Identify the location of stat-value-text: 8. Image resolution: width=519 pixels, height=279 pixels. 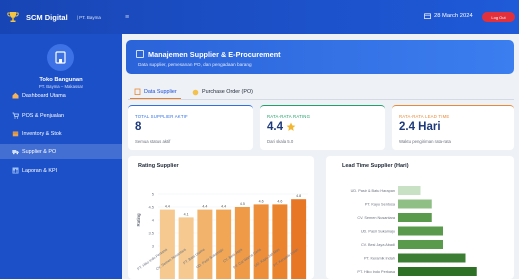
(138, 127).